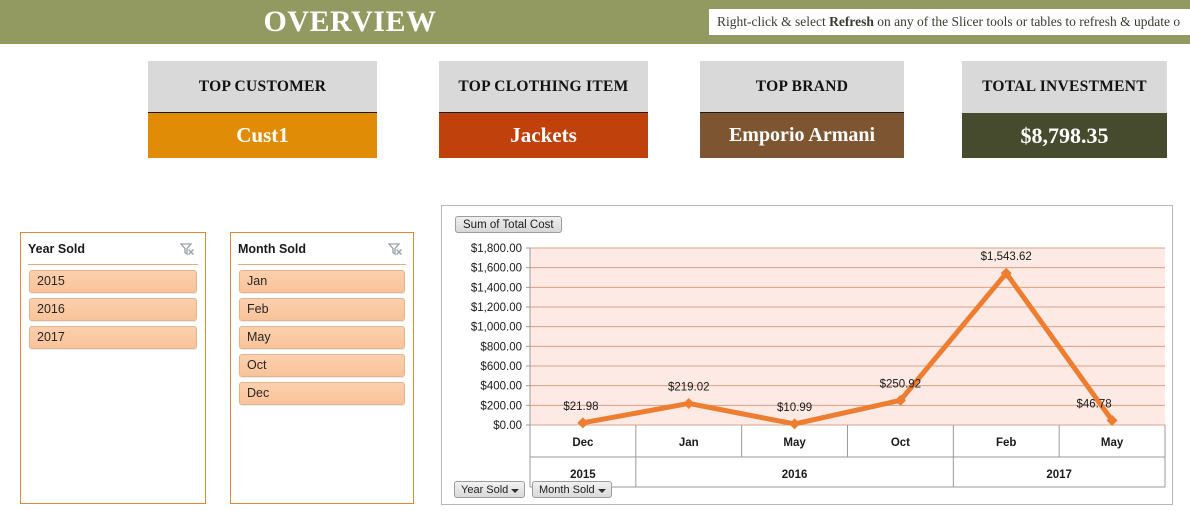 This screenshot has height=511, width=1190. What do you see at coordinates (689, 443) in the screenshot?
I see `x-axis-month-label: Jan` at bounding box center [689, 443].